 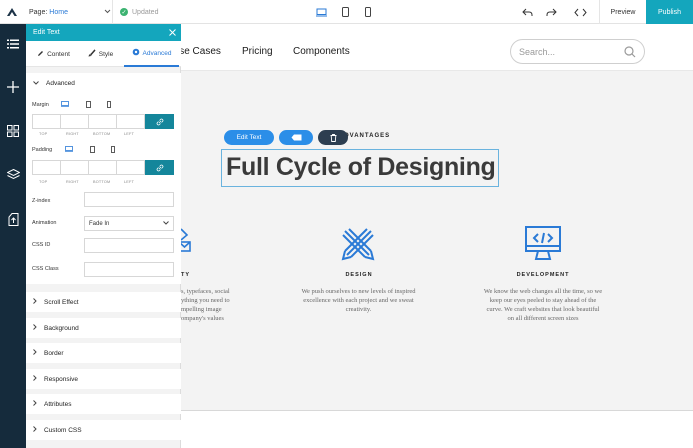 I want to click on search-icon, so click(x=630, y=54).